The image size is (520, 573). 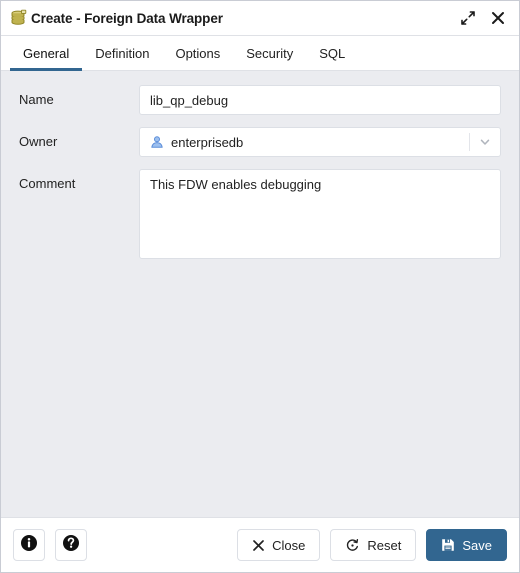 I want to click on tab-definition: Definition, so click(x=122, y=53).